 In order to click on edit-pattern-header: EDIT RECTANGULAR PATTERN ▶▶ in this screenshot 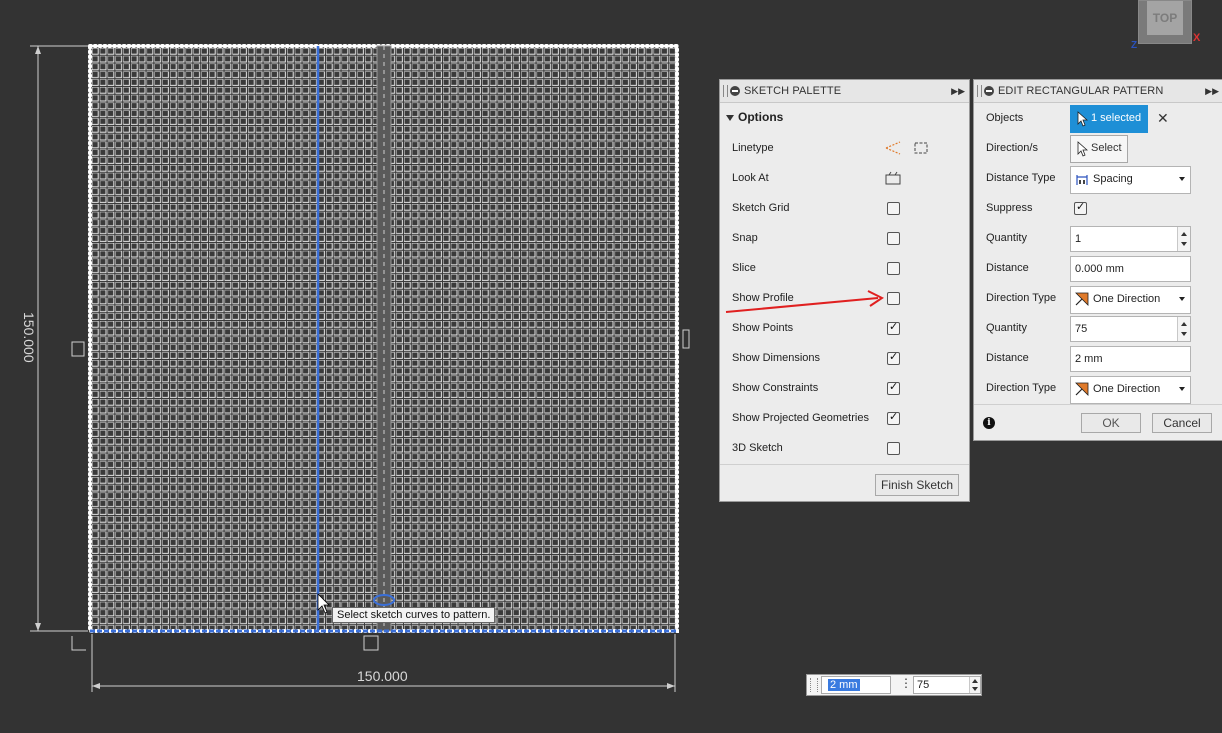, I will do `click(1098, 91)`.